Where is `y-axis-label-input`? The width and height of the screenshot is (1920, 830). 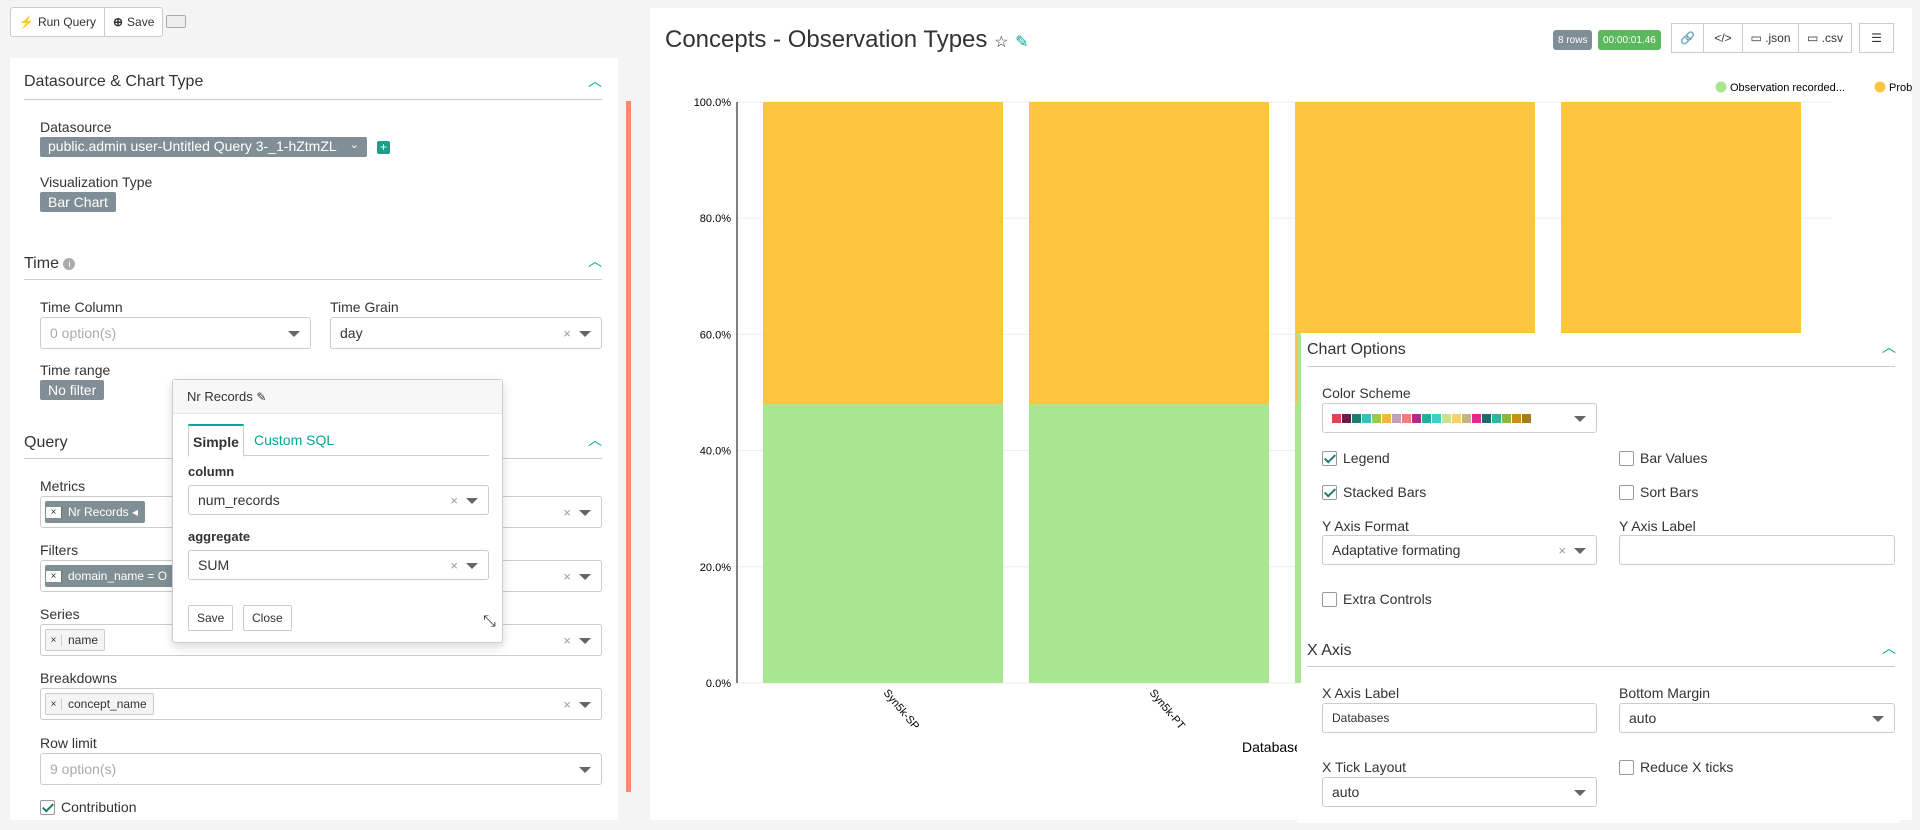 y-axis-label-input is located at coordinates (1757, 550).